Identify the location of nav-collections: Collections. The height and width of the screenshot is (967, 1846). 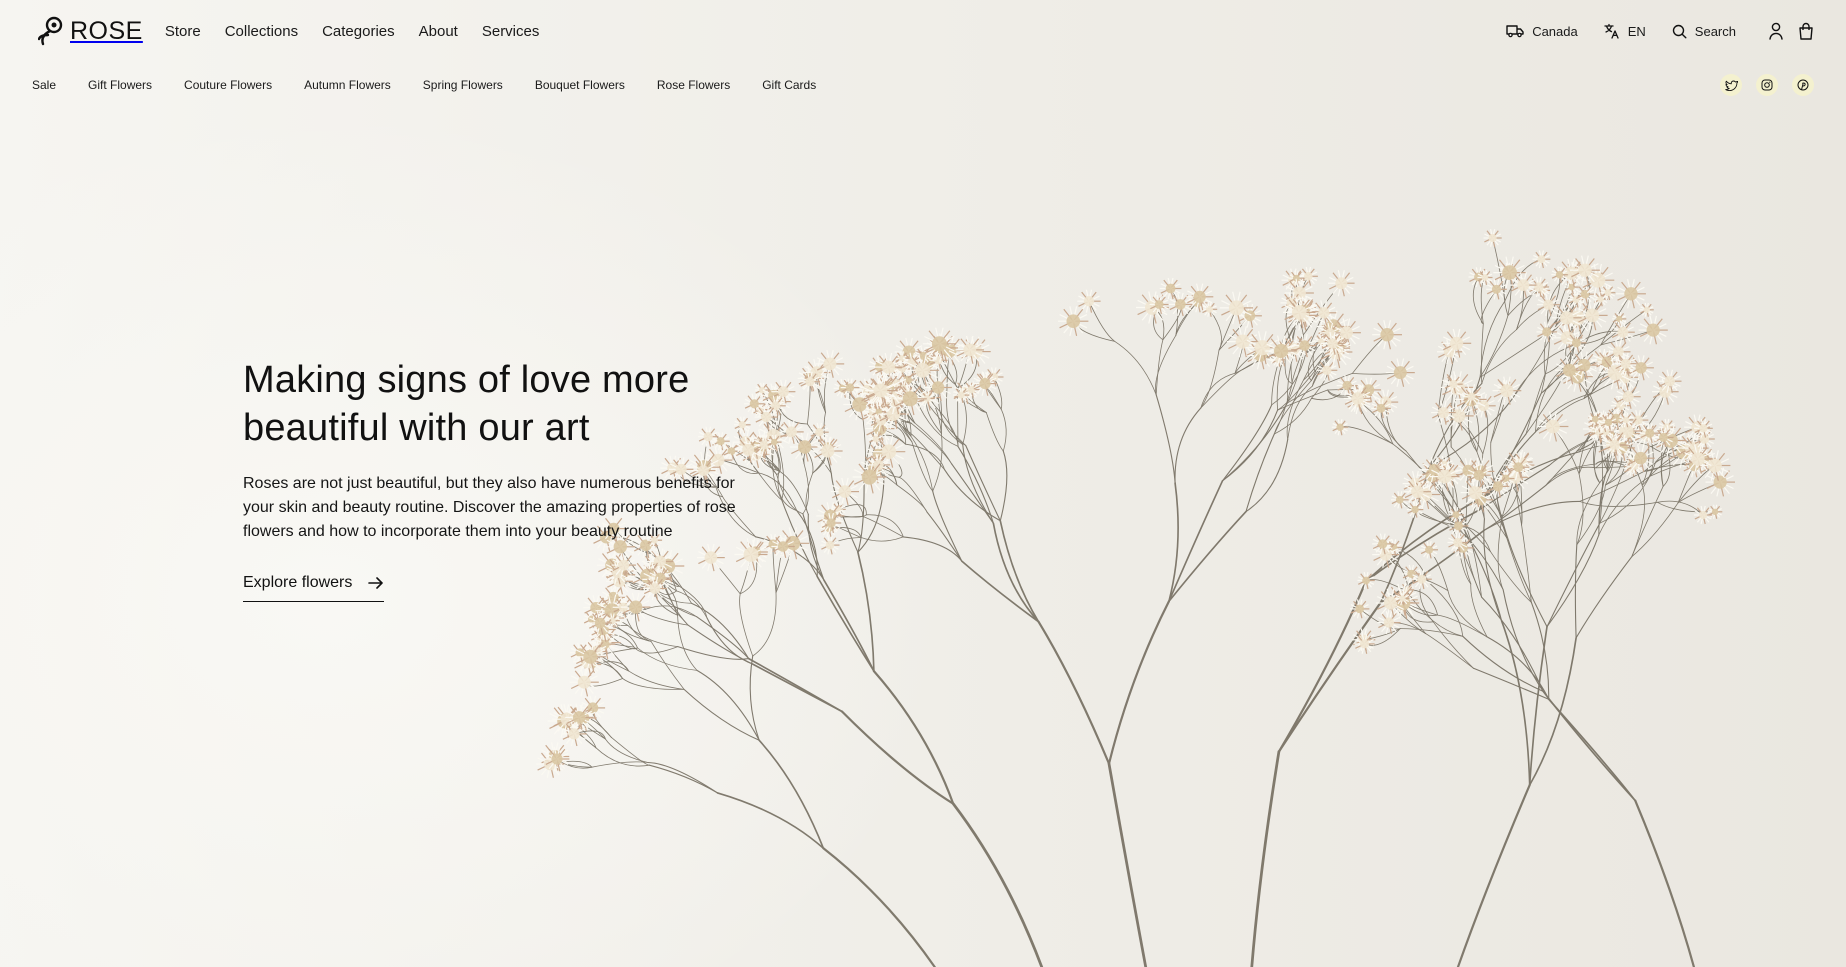
(261, 31).